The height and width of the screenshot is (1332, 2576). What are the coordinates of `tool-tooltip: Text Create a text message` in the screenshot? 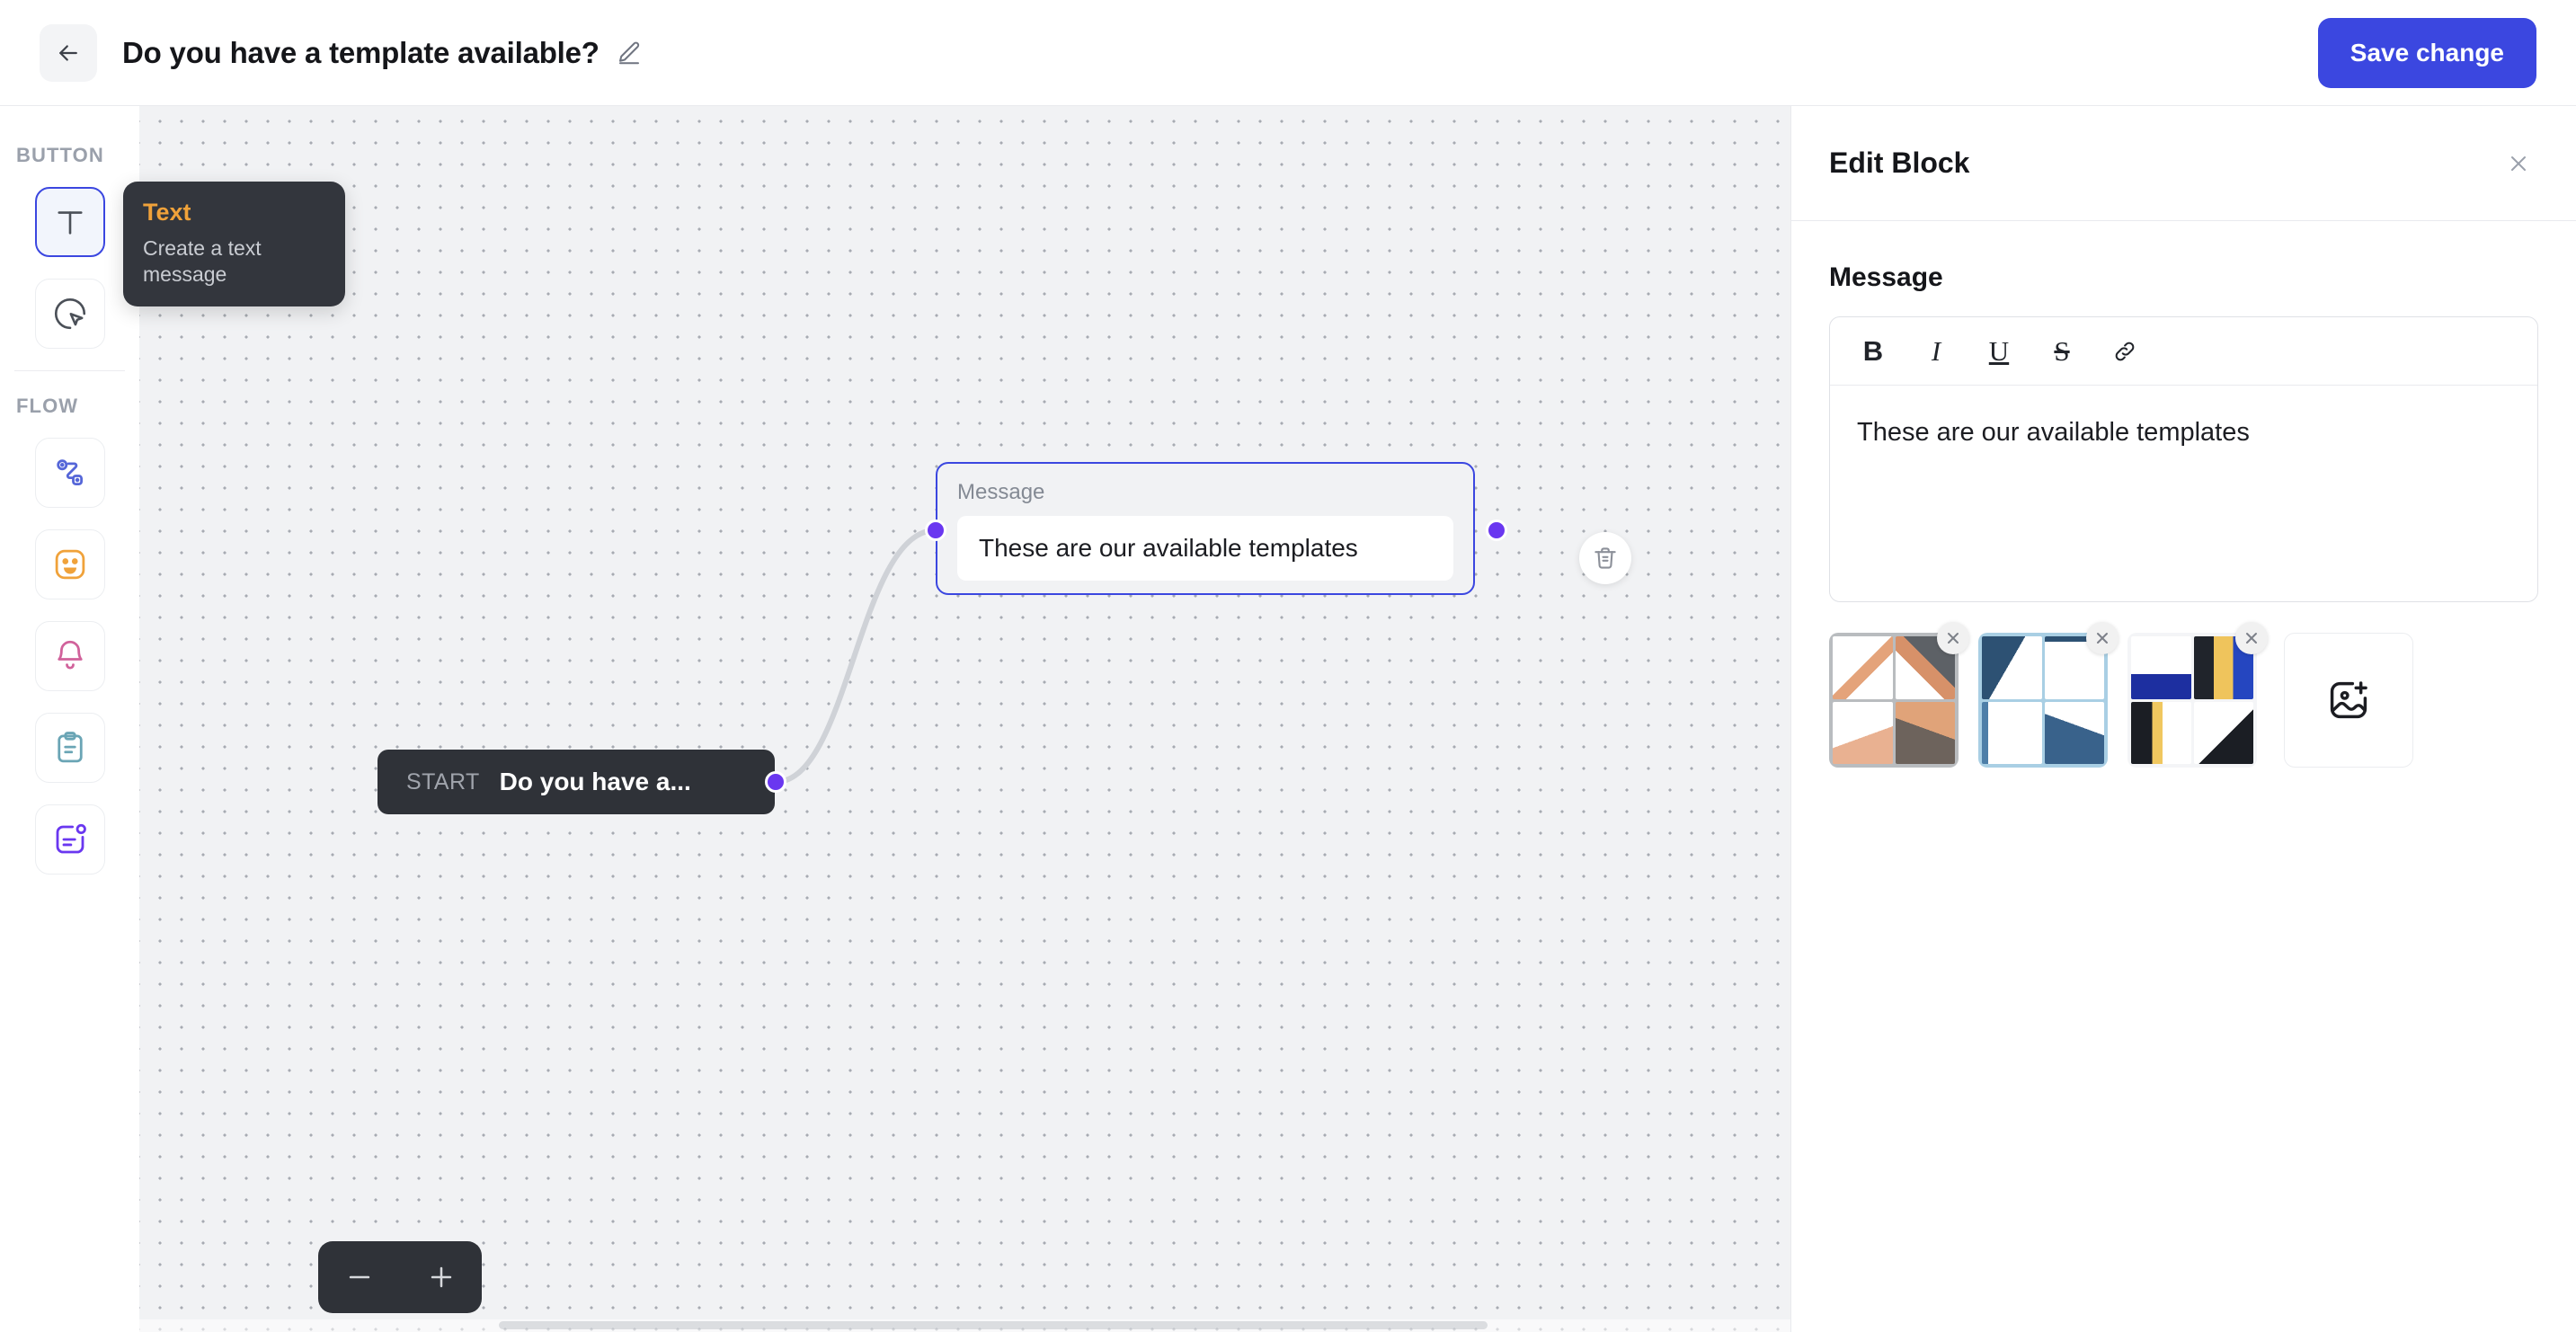 It's located at (234, 244).